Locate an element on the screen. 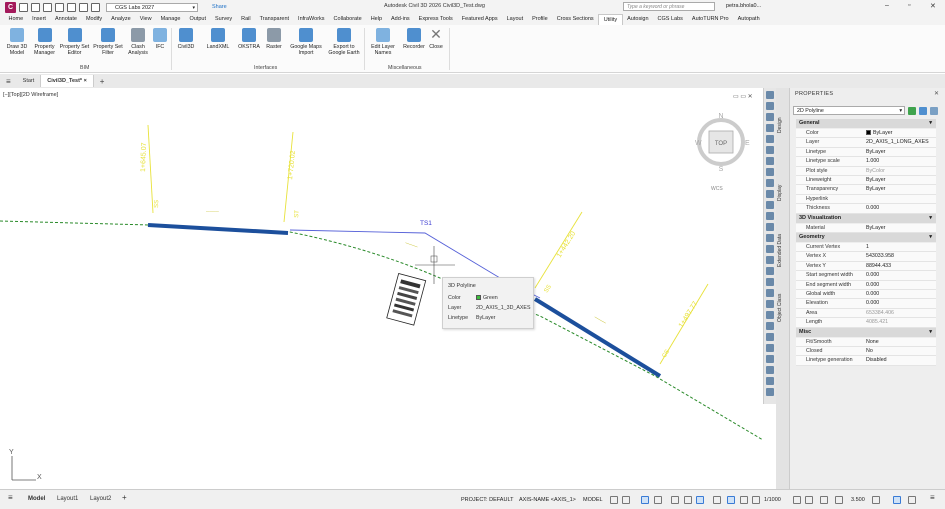 Image resolution: width=945 pixels, height=509 pixels. explode-icon is located at coordinates (770, 392).